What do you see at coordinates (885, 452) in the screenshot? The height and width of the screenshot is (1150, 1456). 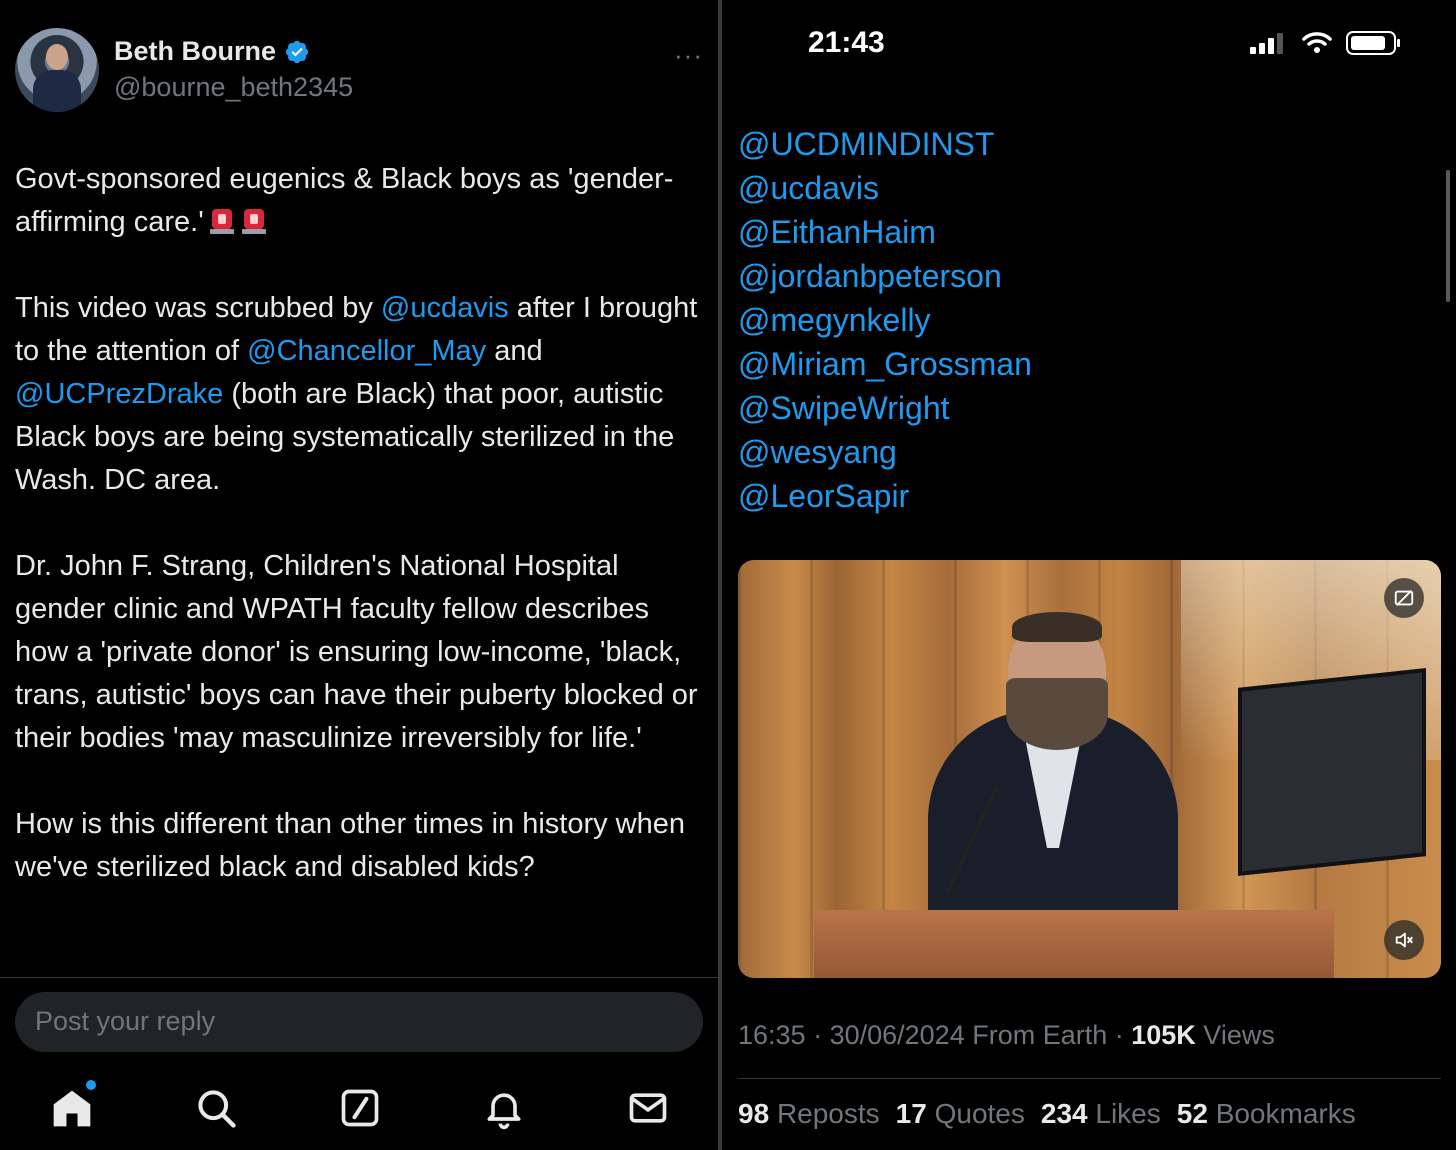 I see `mention-link: @wesyang` at bounding box center [885, 452].